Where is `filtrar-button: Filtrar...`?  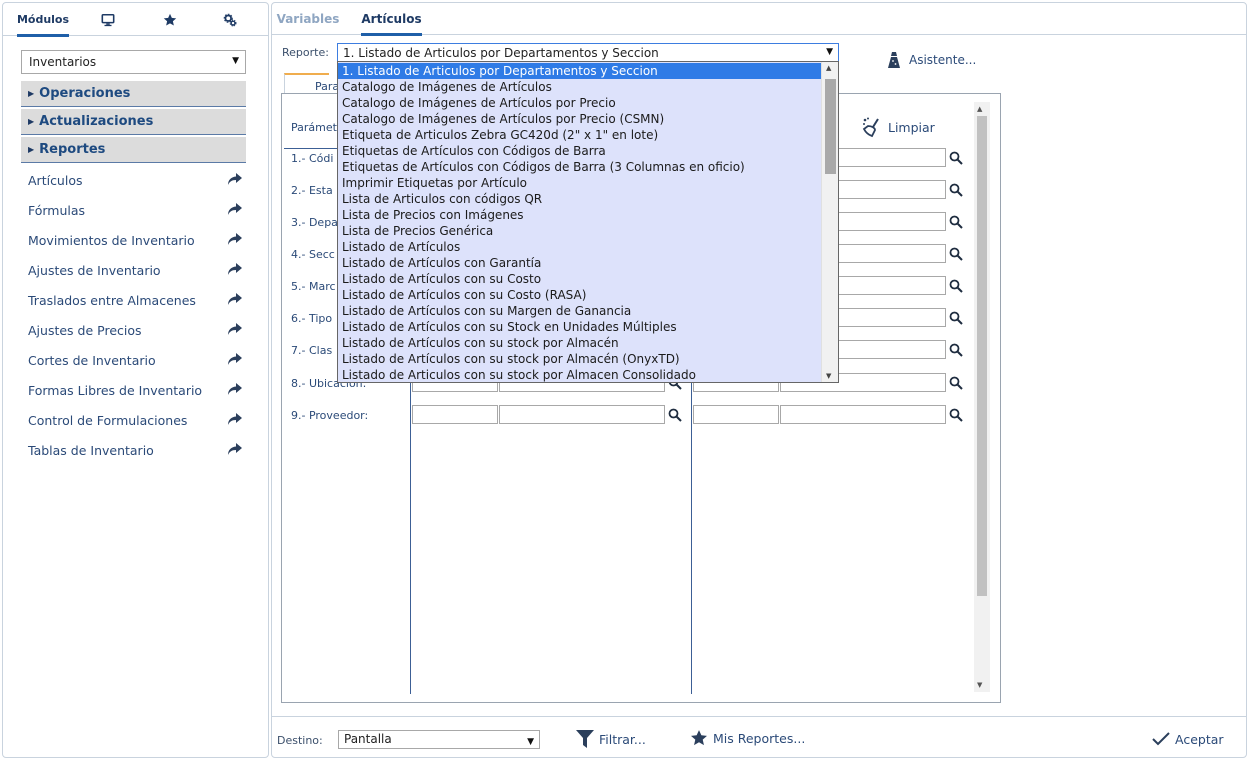
filtrar-button: Filtrar... is located at coordinates (611, 739).